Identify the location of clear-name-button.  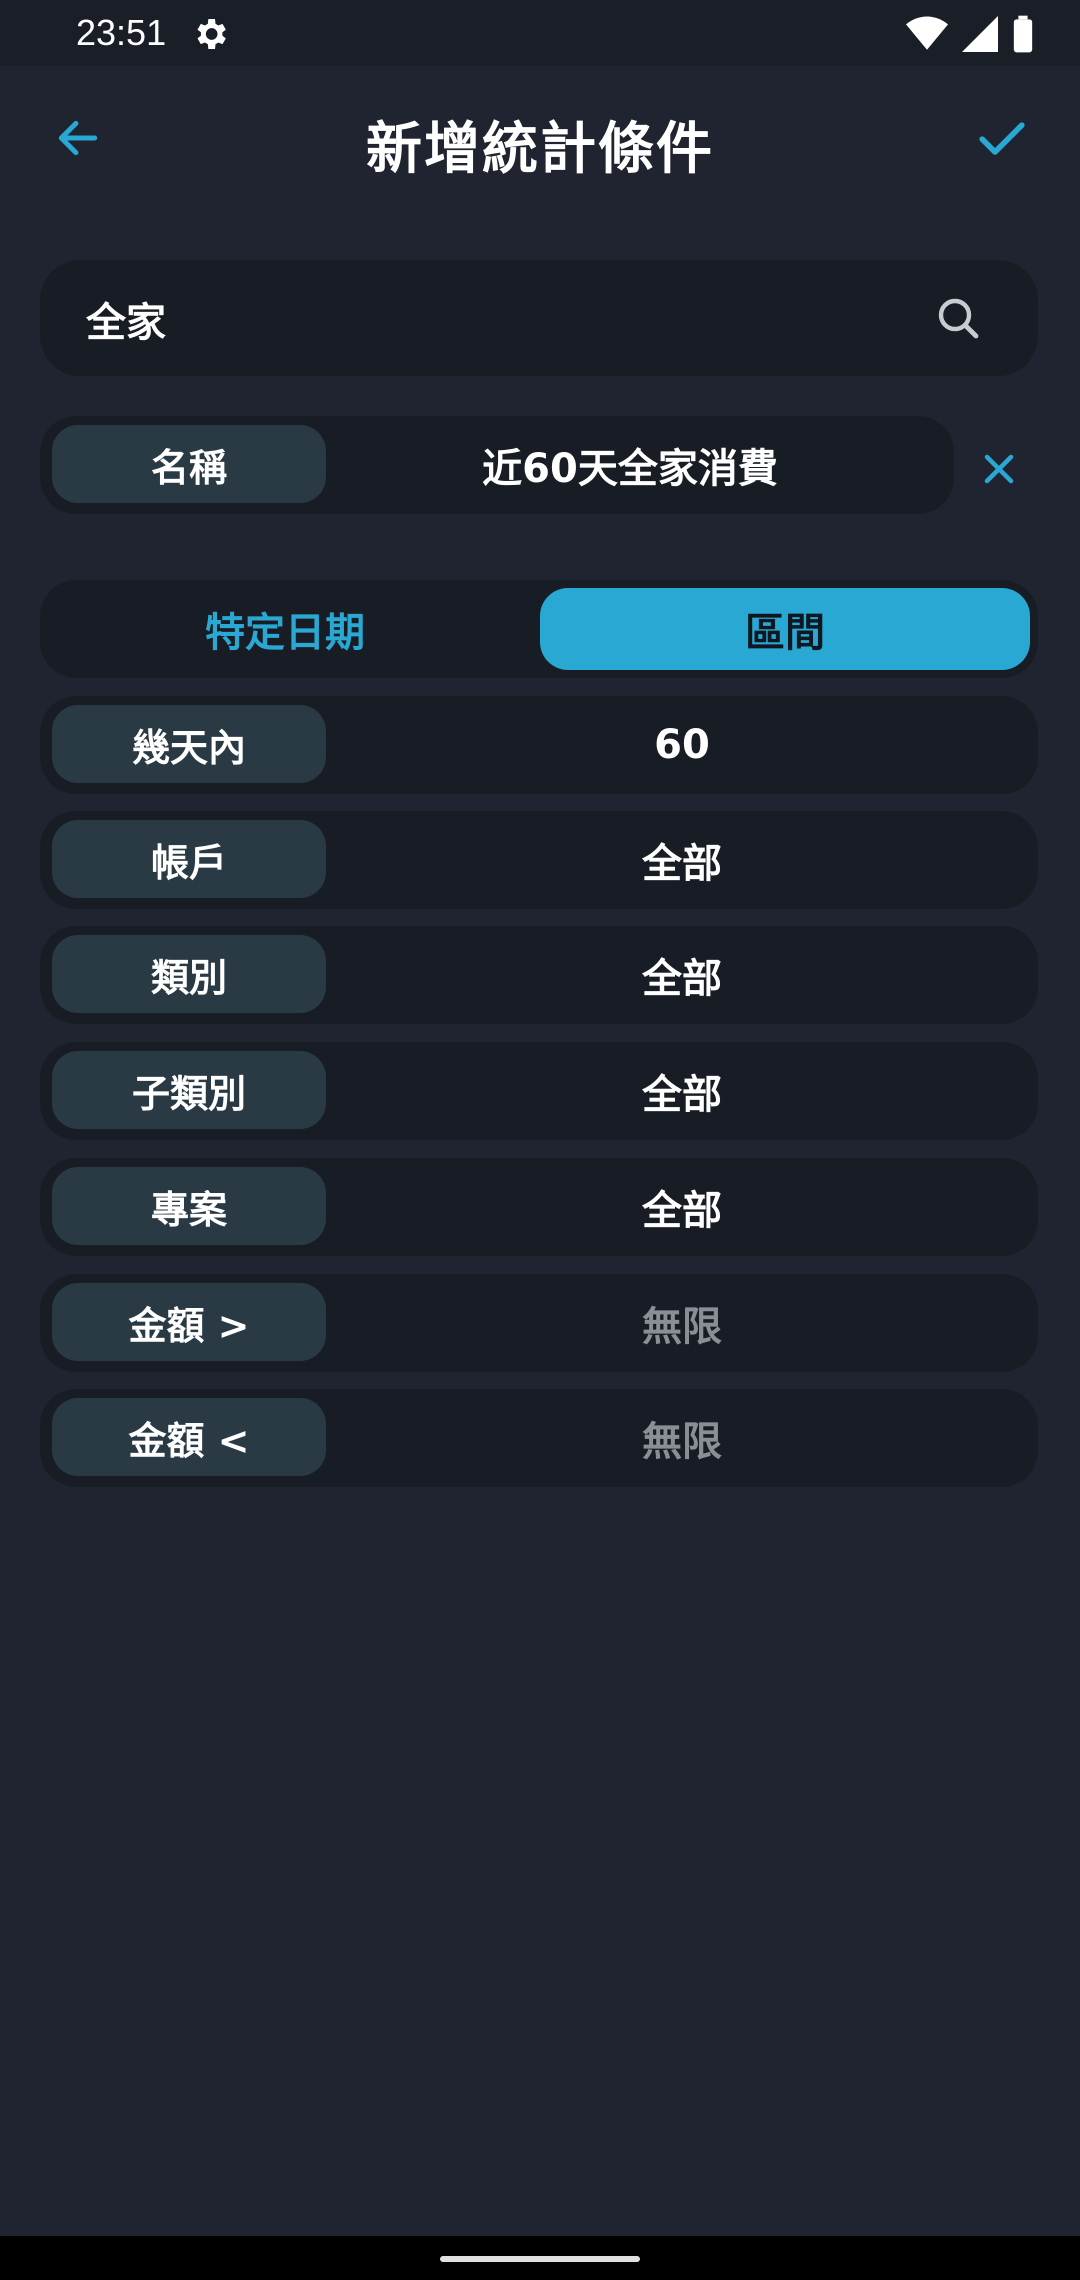
(999, 469).